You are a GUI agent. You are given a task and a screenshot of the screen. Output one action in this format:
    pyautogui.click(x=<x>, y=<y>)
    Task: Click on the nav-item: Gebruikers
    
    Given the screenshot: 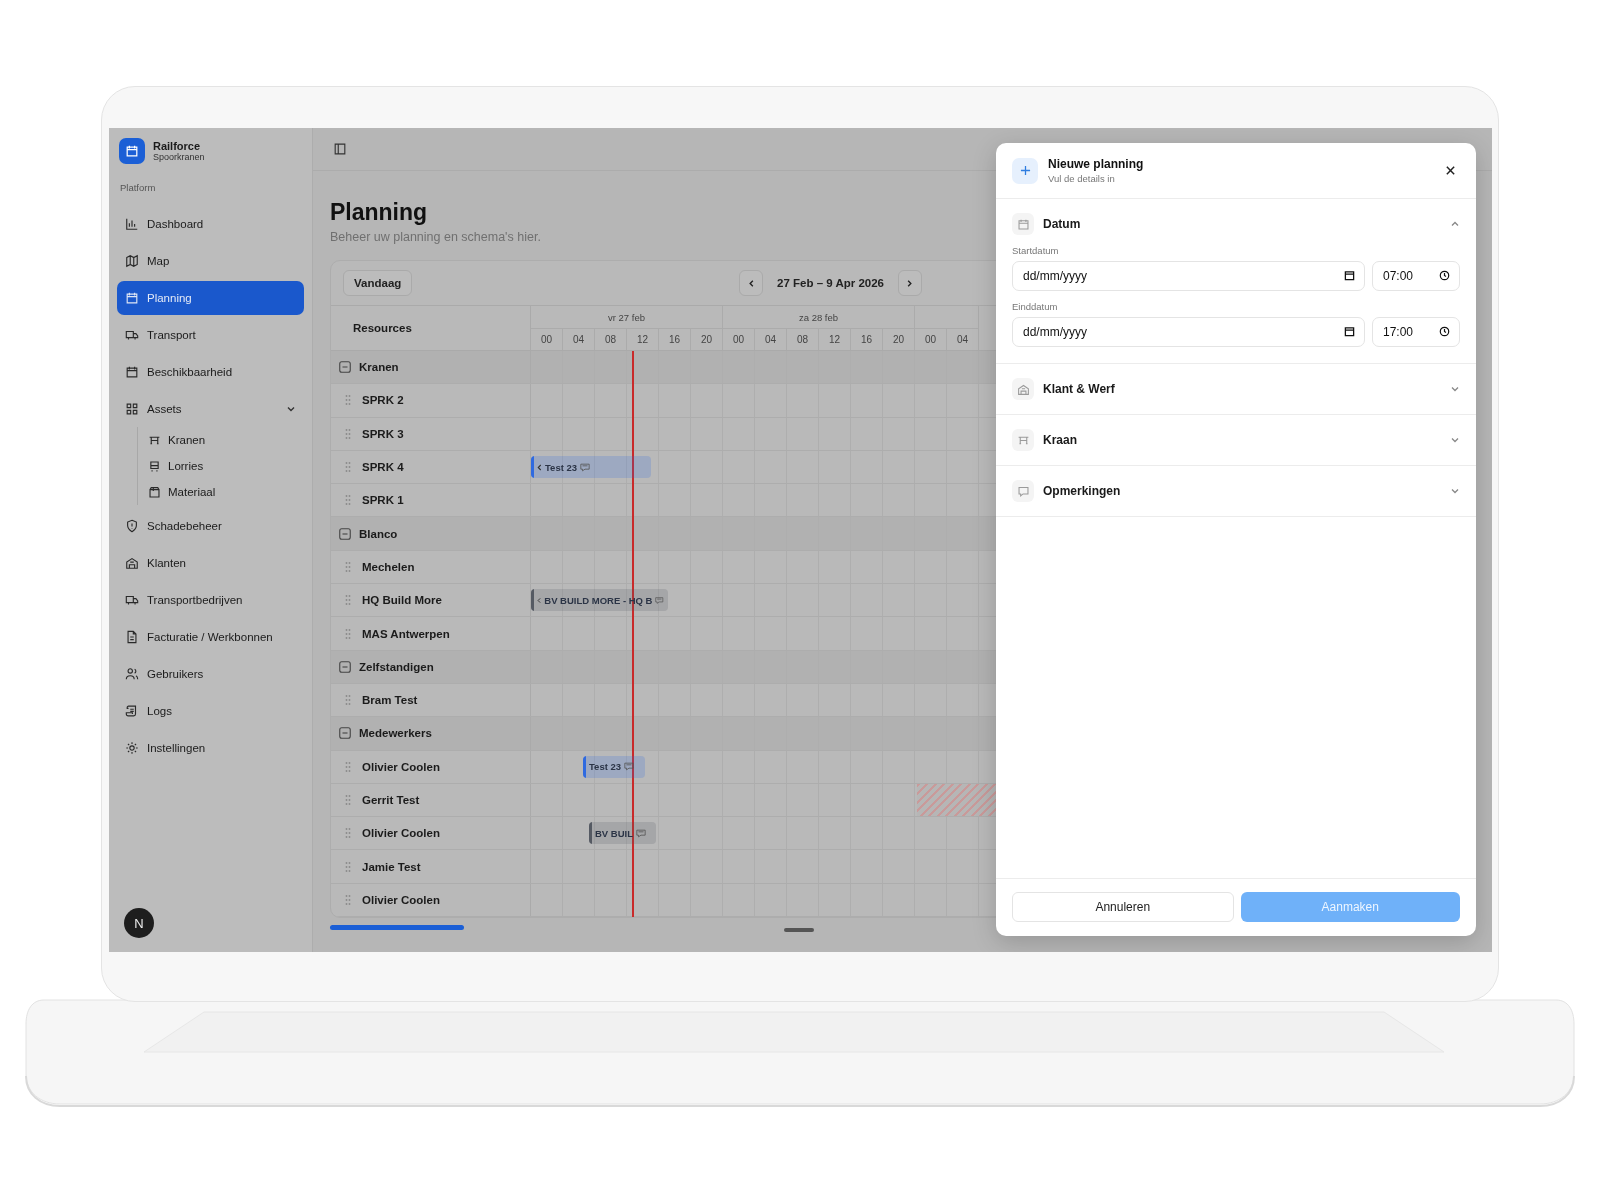 What is the action you would take?
    pyautogui.click(x=210, y=674)
    